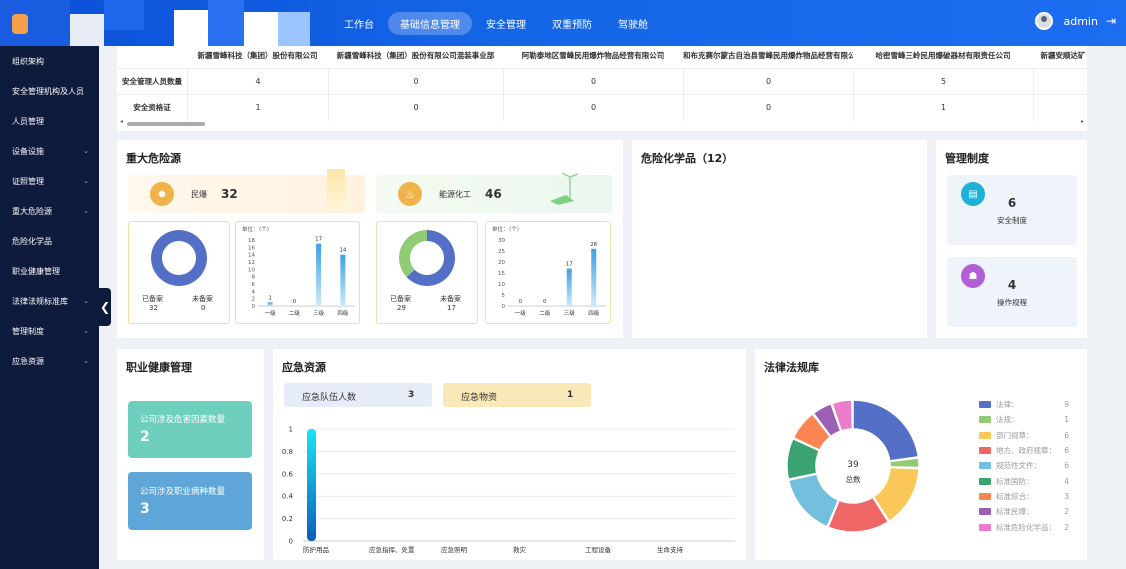  I want to click on legend-item: 标准综合： 3, so click(1024, 496).